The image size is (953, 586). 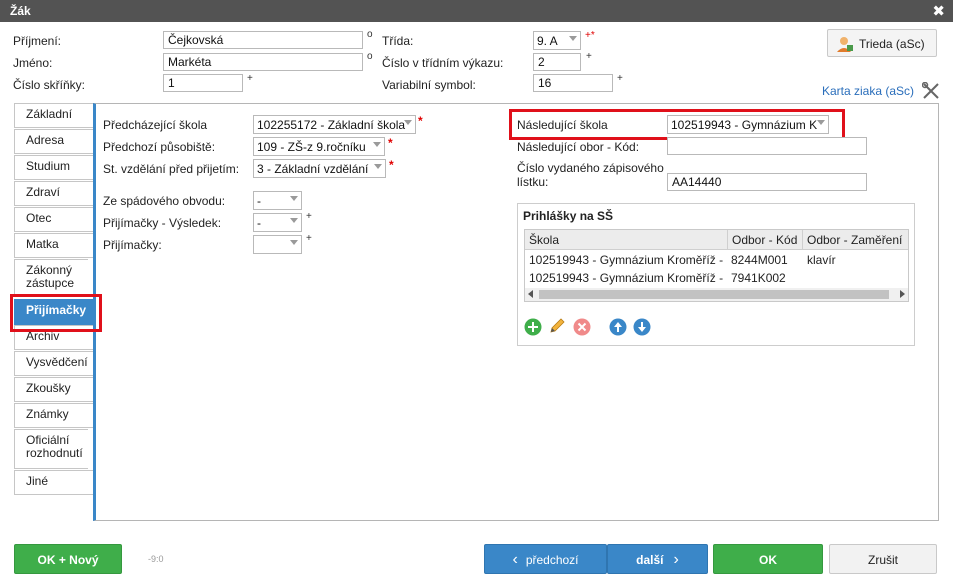 I want to click on st-vzdelani-select: 3 - Základní vzdělání, so click(x=319, y=168).